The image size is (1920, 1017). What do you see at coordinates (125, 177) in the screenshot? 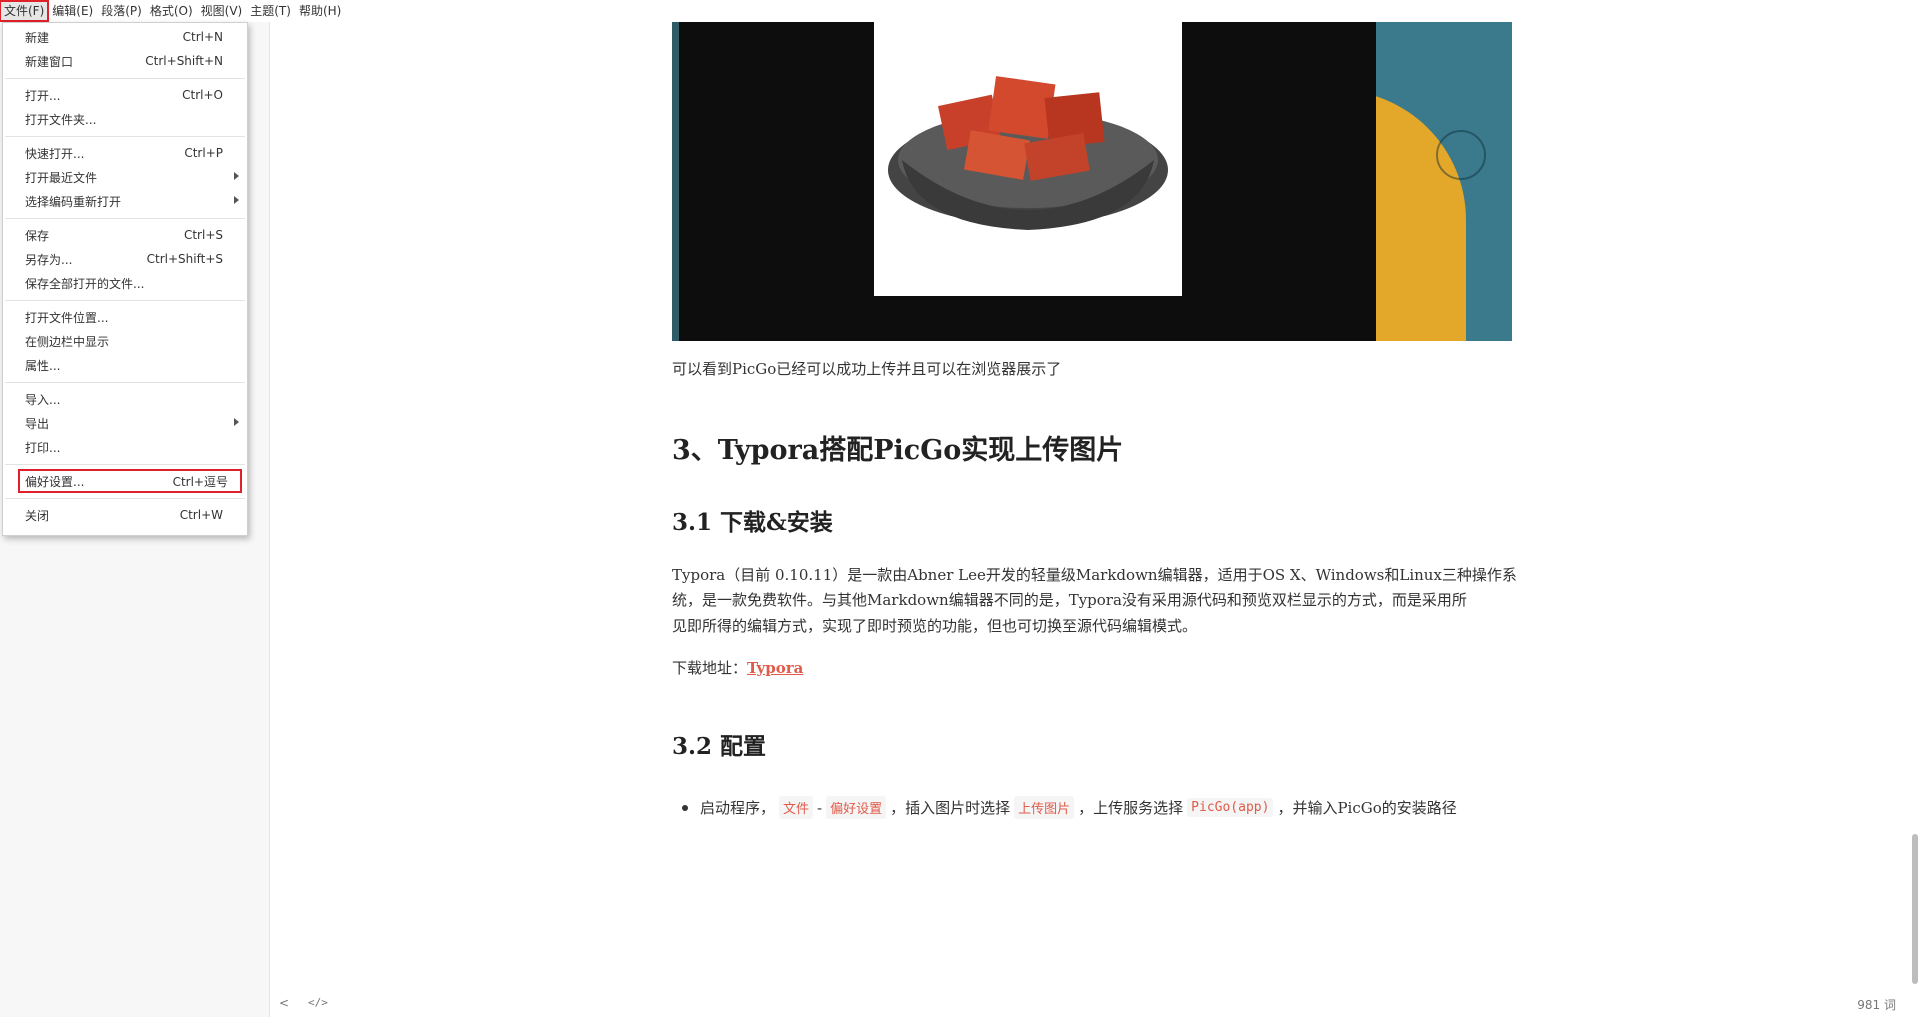
I see `menu-item-open-recent: 打开最近文件` at bounding box center [125, 177].